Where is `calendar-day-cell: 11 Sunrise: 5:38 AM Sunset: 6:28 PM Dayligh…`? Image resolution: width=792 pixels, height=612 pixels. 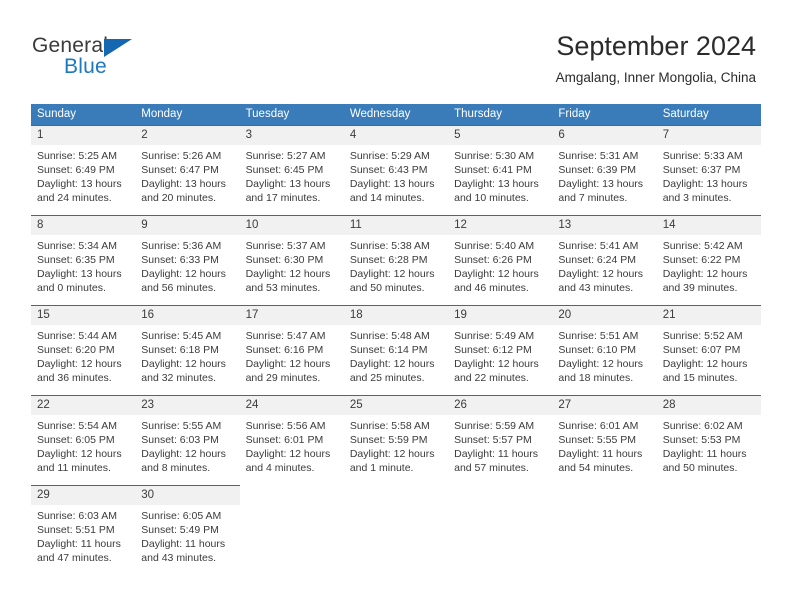 calendar-day-cell: 11 Sunrise: 5:38 AM Sunset: 6:28 PM Dayligh… is located at coordinates (396, 260).